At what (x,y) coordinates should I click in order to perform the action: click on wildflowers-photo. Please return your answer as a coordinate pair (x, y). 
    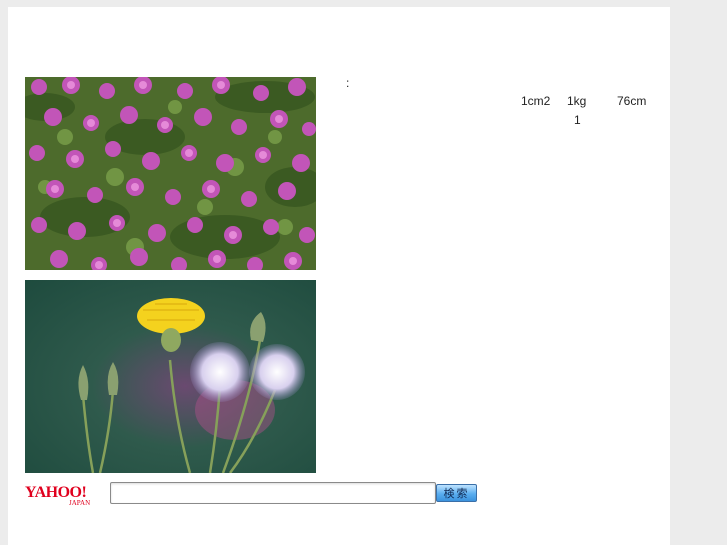
    Looking at the image, I should click on (170, 376).